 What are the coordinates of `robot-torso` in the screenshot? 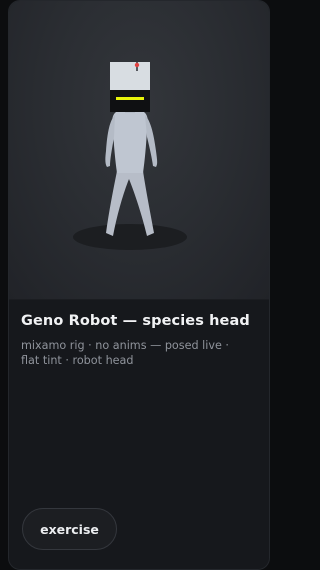 It's located at (130, 142).